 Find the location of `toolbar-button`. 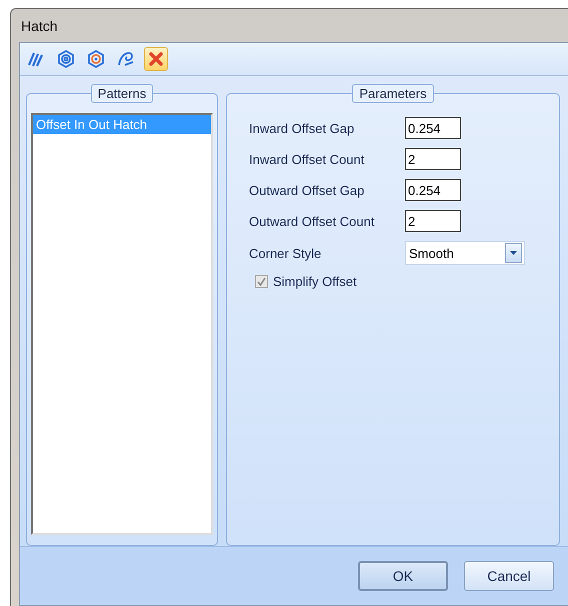

toolbar-button is located at coordinates (156, 59).